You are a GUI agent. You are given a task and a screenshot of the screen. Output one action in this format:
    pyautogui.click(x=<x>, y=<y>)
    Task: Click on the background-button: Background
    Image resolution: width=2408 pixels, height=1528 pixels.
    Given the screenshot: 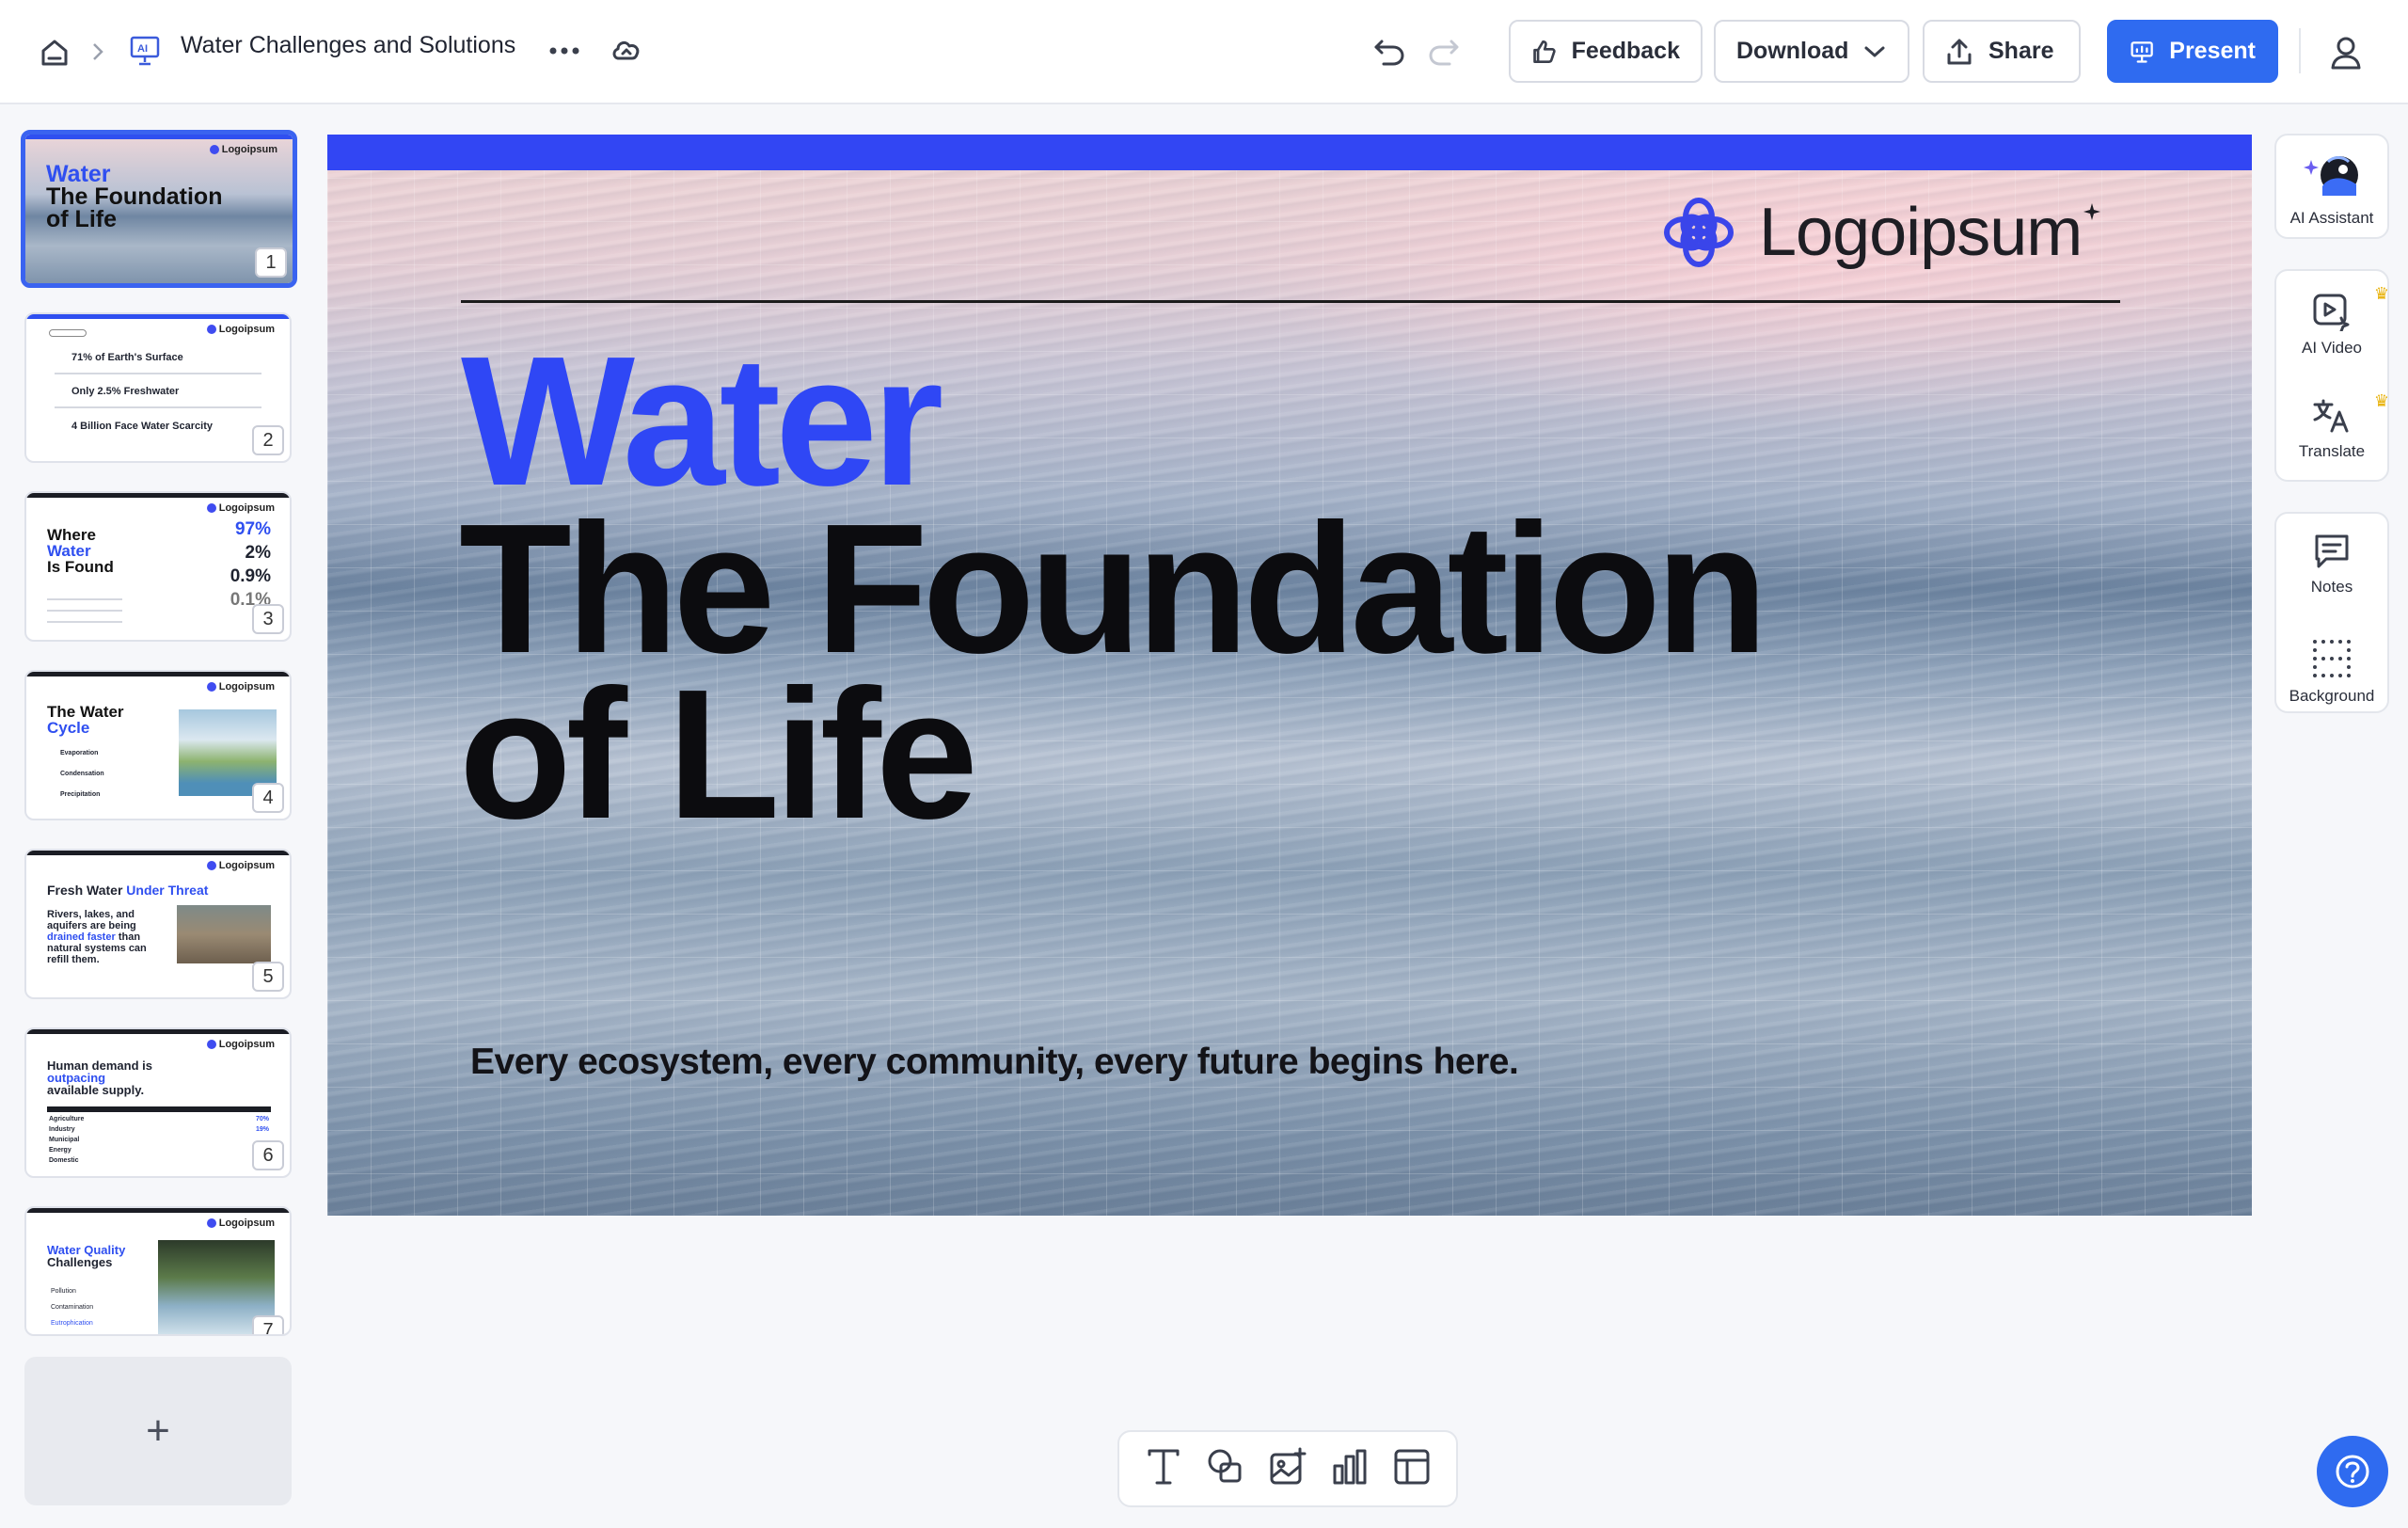 What is the action you would take?
    pyautogui.click(x=2332, y=672)
    